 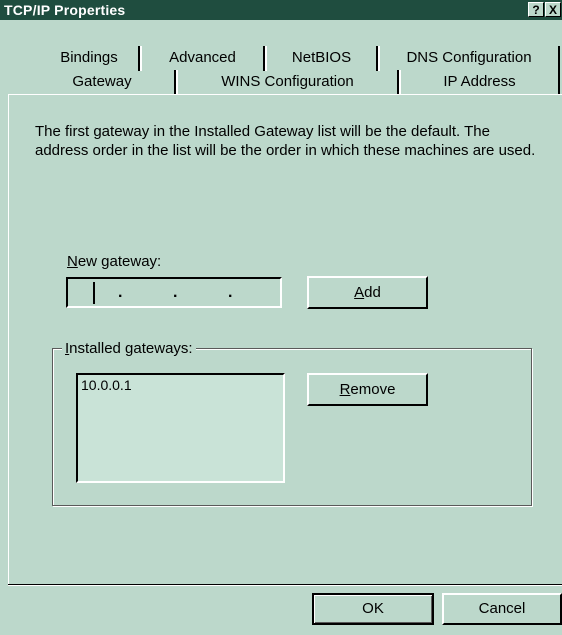 I want to click on tab-bindings: Bindings, so click(x=90, y=58).